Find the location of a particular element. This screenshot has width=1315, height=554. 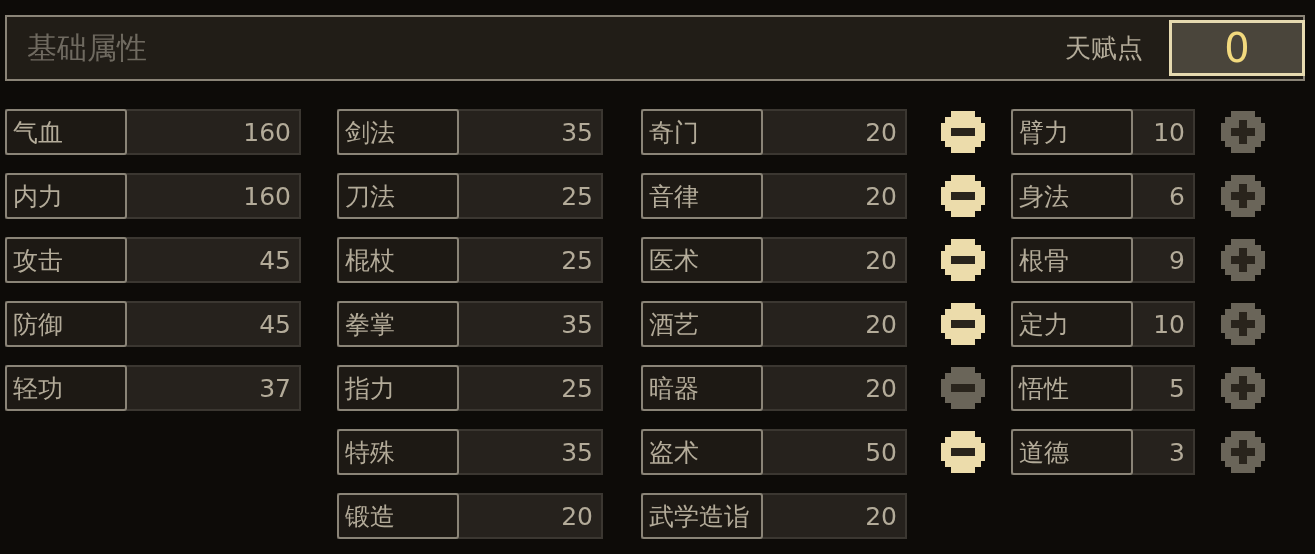

stat-label: 臂力 is located at coordinates (1072, 132).